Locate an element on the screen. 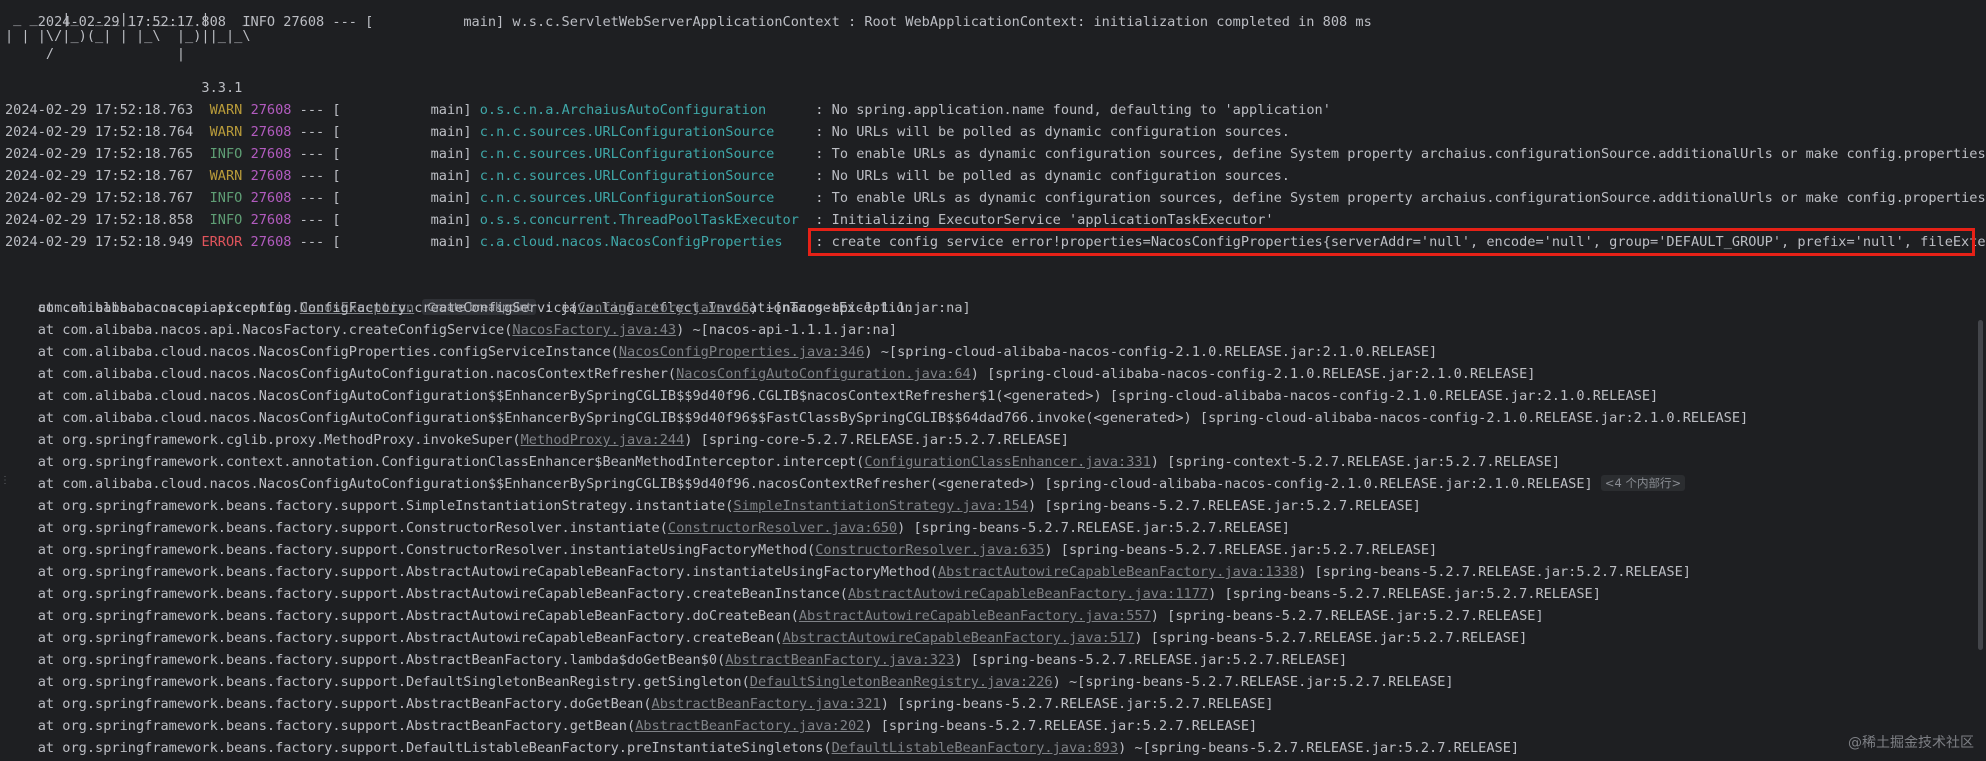  source-file-link: DefaultSingletonBeanRegistry.java:226 is located at coordinates (901, 682).